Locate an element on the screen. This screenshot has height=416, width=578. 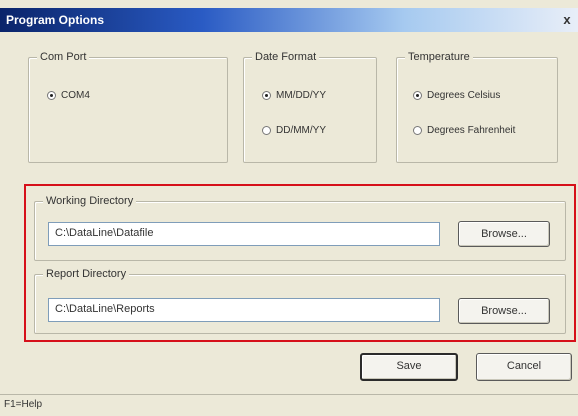
com-port-legend: Com Port is located at coordinates (63, 57).